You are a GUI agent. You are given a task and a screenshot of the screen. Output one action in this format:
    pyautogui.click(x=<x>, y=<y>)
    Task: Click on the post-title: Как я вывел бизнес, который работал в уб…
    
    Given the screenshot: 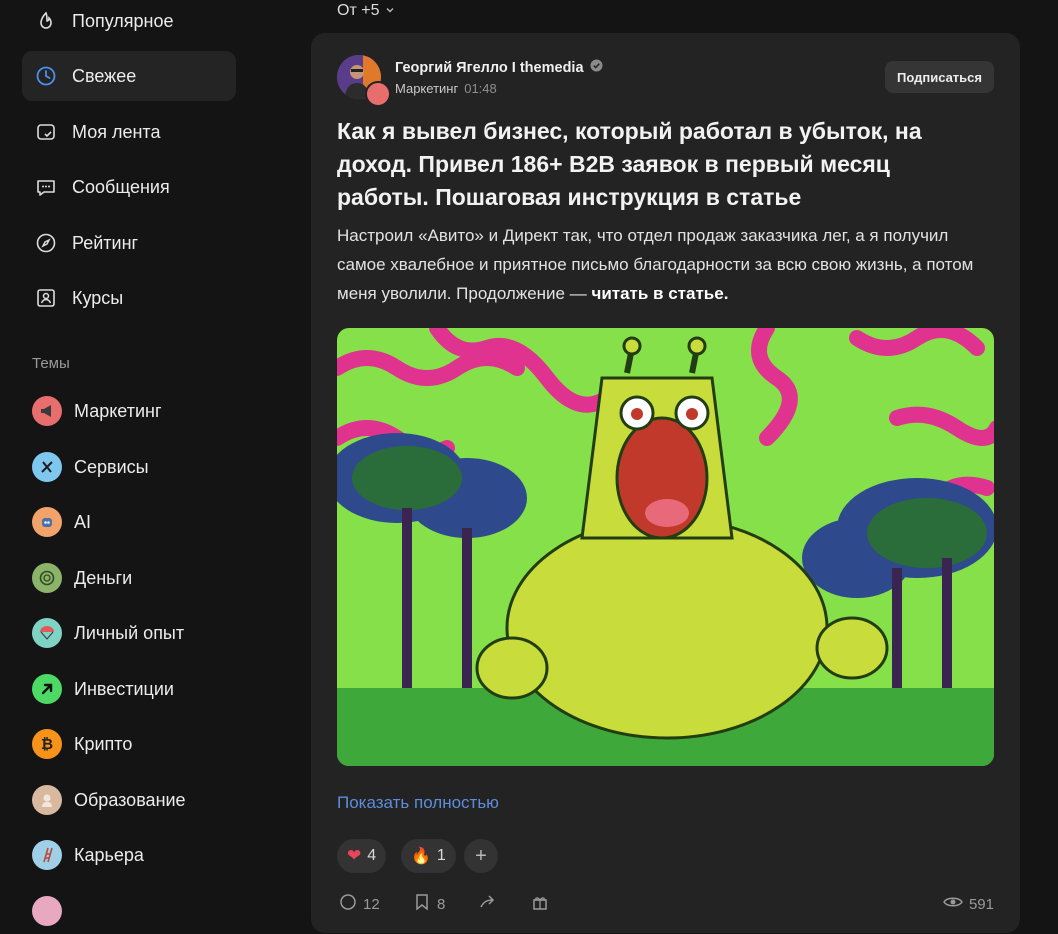 What is the action you would take?
    pyautogui.click(x=657, y=164)
    